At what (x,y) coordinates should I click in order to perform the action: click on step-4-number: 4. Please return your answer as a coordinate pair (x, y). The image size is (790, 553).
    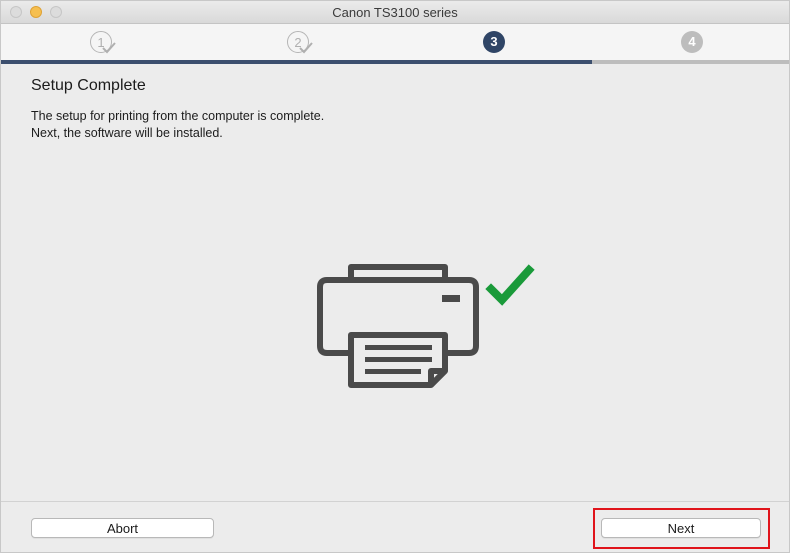
    Looking at the image, I should click on (692, 42).